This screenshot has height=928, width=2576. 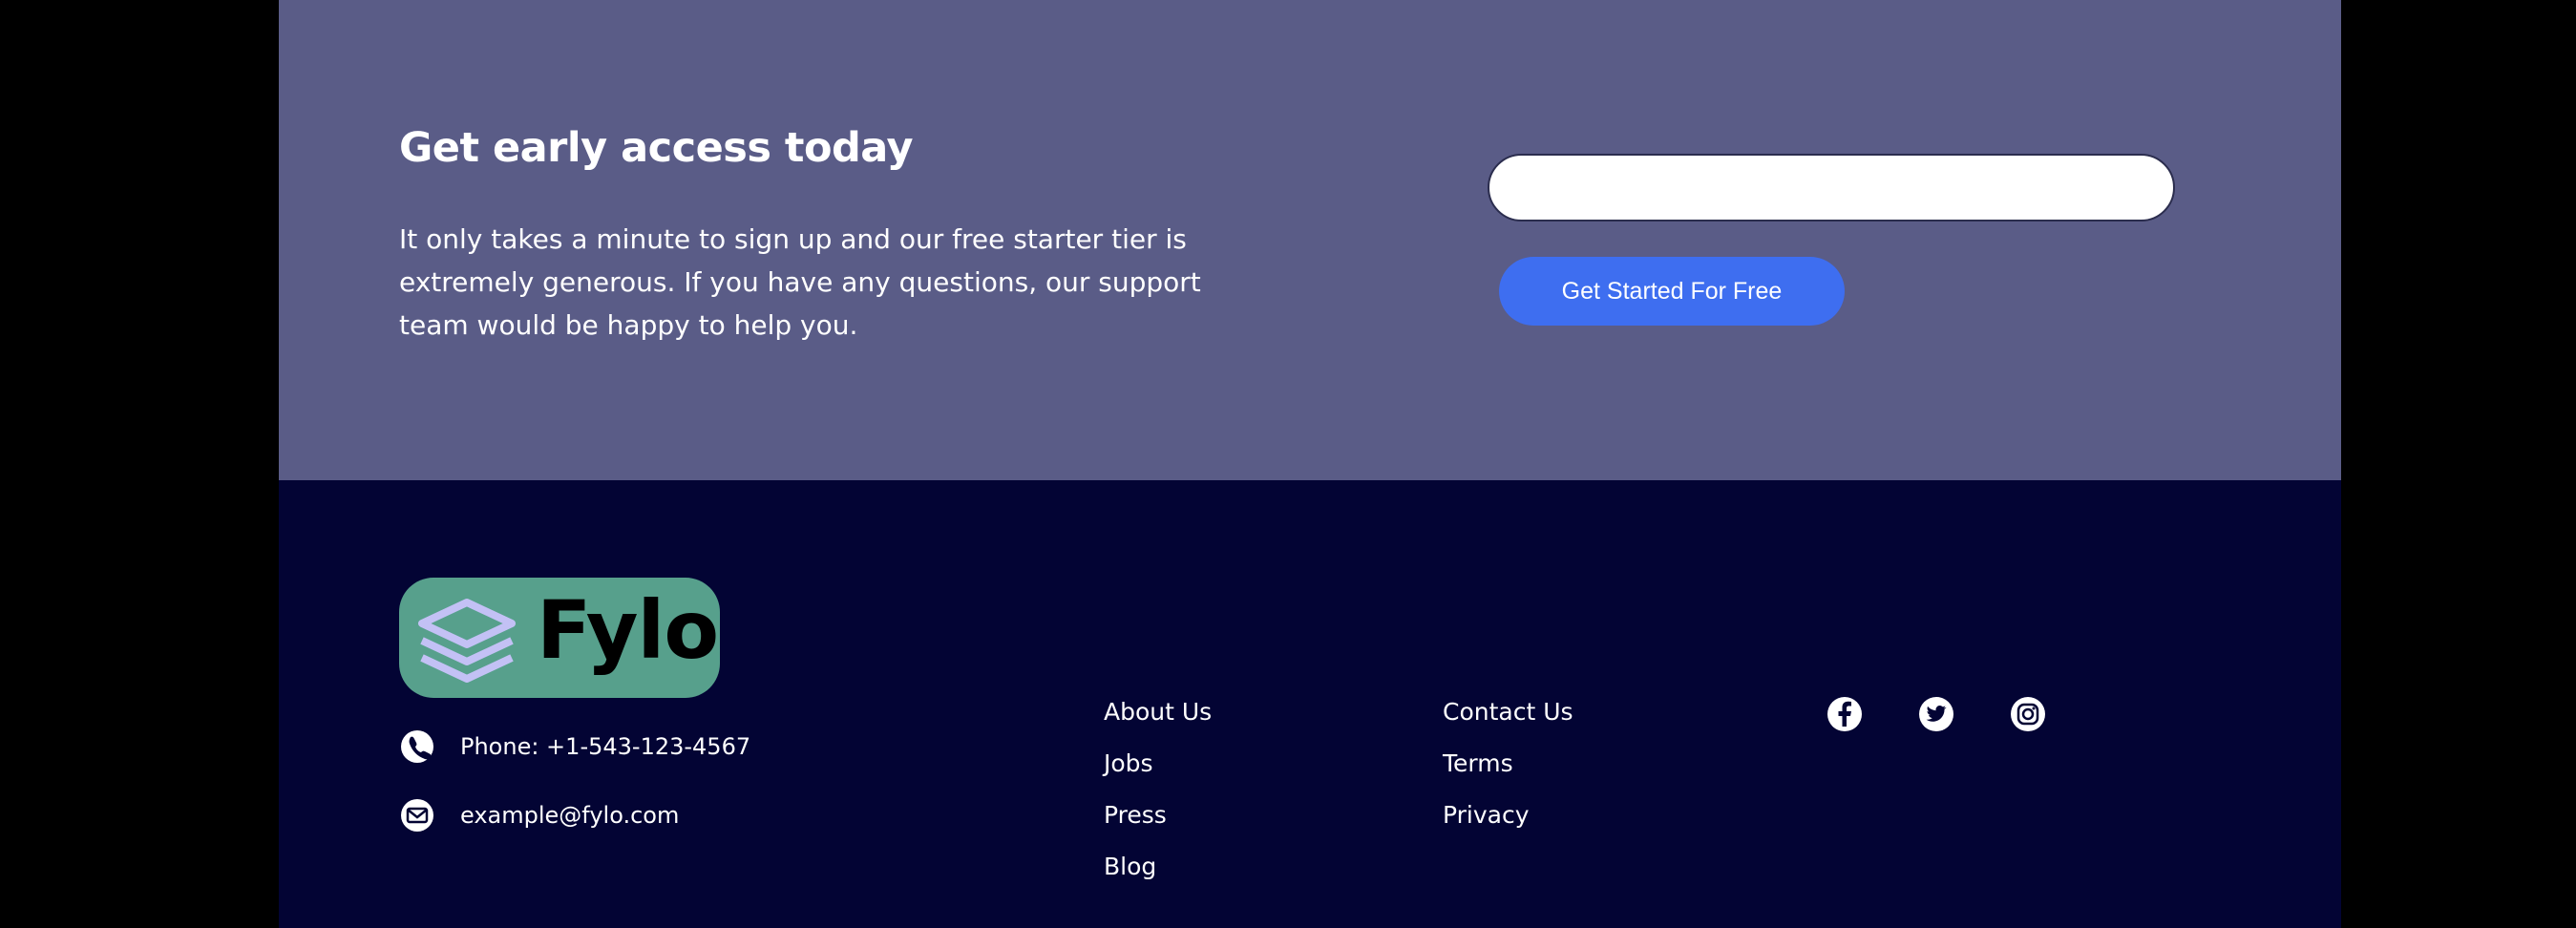 I want to click on phone-icon, so click(x=417, y=746).